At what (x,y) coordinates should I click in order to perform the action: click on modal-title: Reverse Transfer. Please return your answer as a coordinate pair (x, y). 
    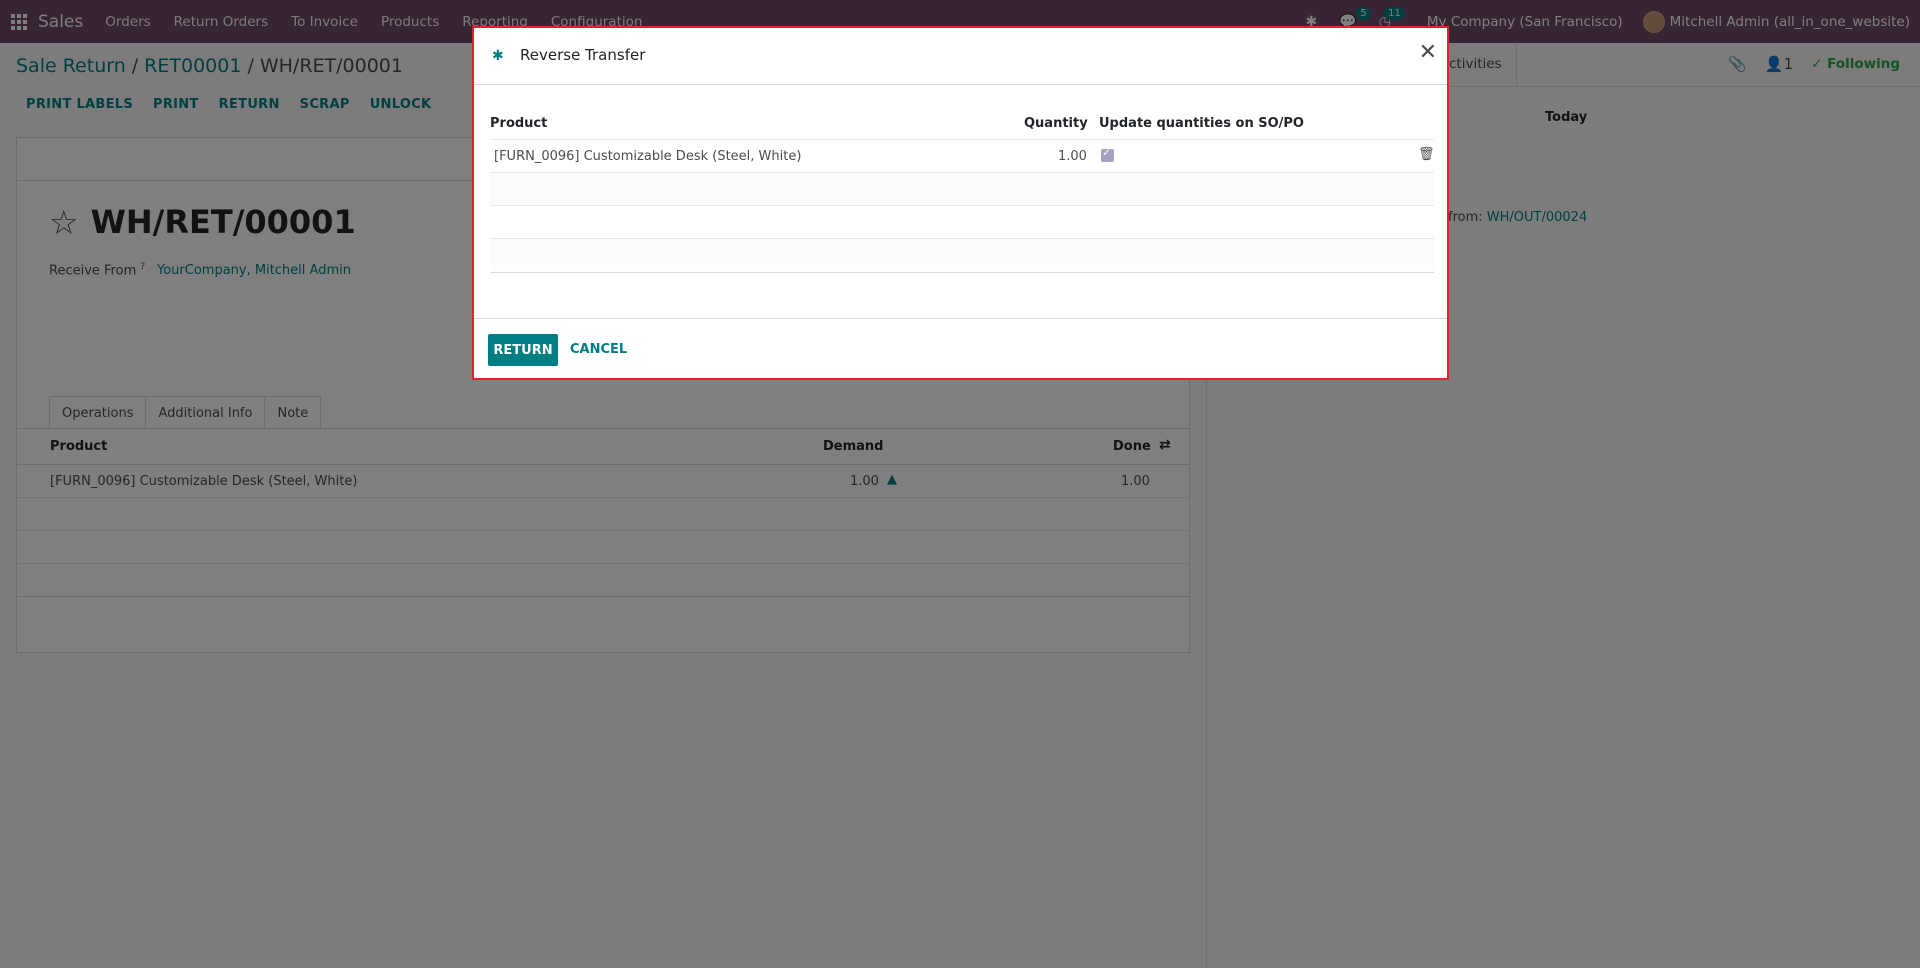
    Looking at the image, I should click on (583, 55).